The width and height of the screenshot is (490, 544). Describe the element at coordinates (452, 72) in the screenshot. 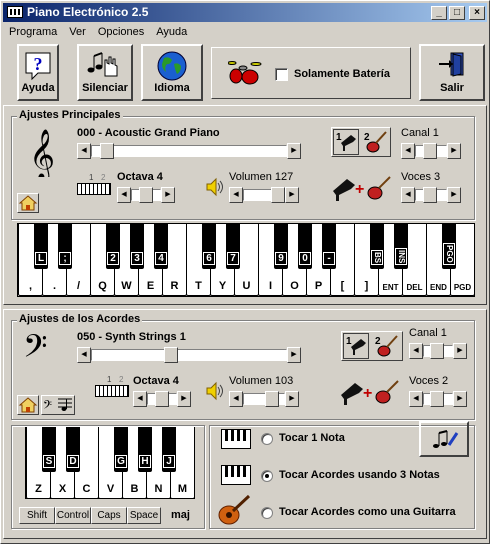

I see `exit-button: Salir` at that location.